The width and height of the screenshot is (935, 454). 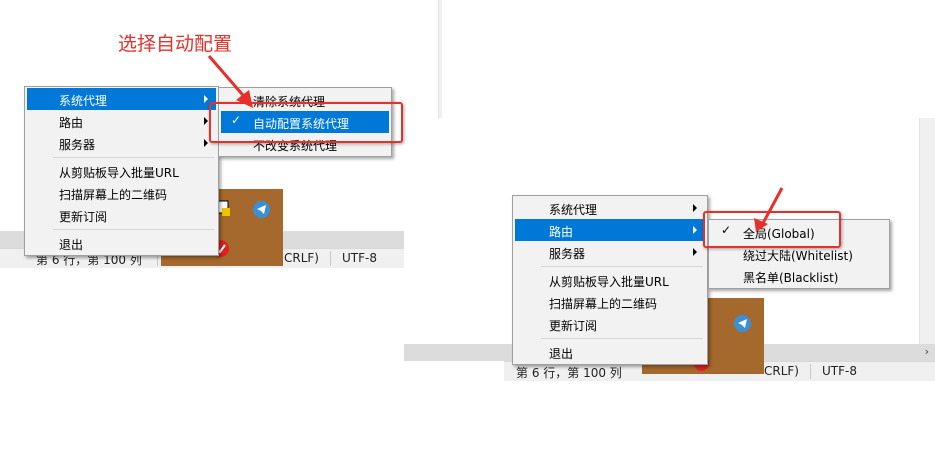 I want to click on window-divider, so click(x=440, y=59).